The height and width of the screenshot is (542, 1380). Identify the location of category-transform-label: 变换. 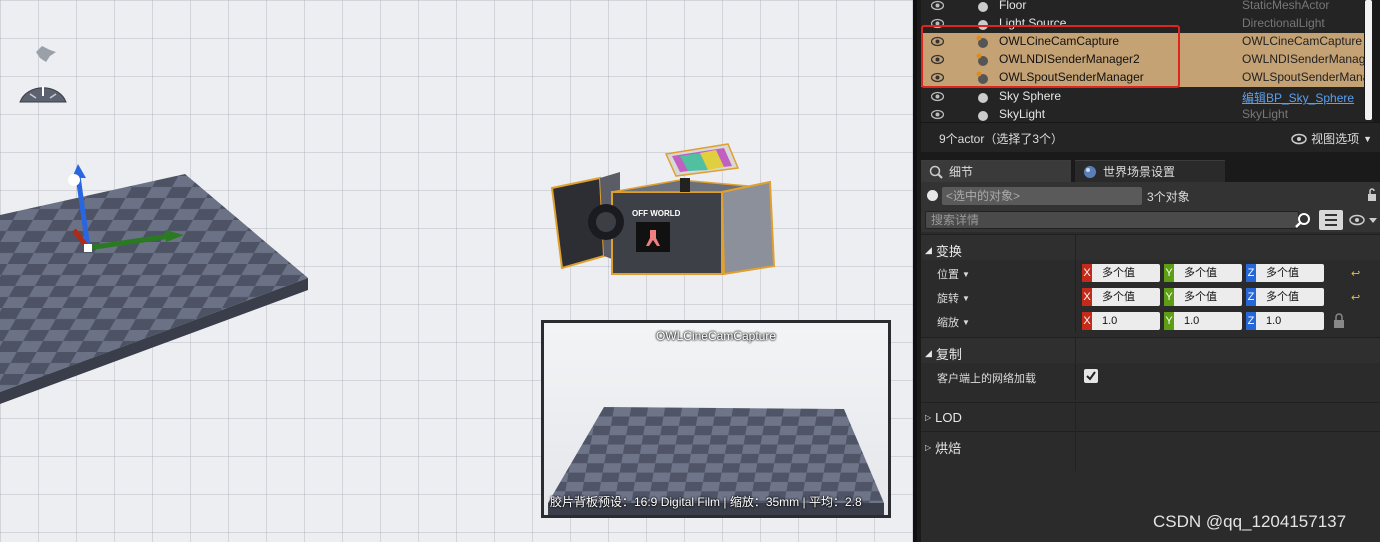
(948, 251).